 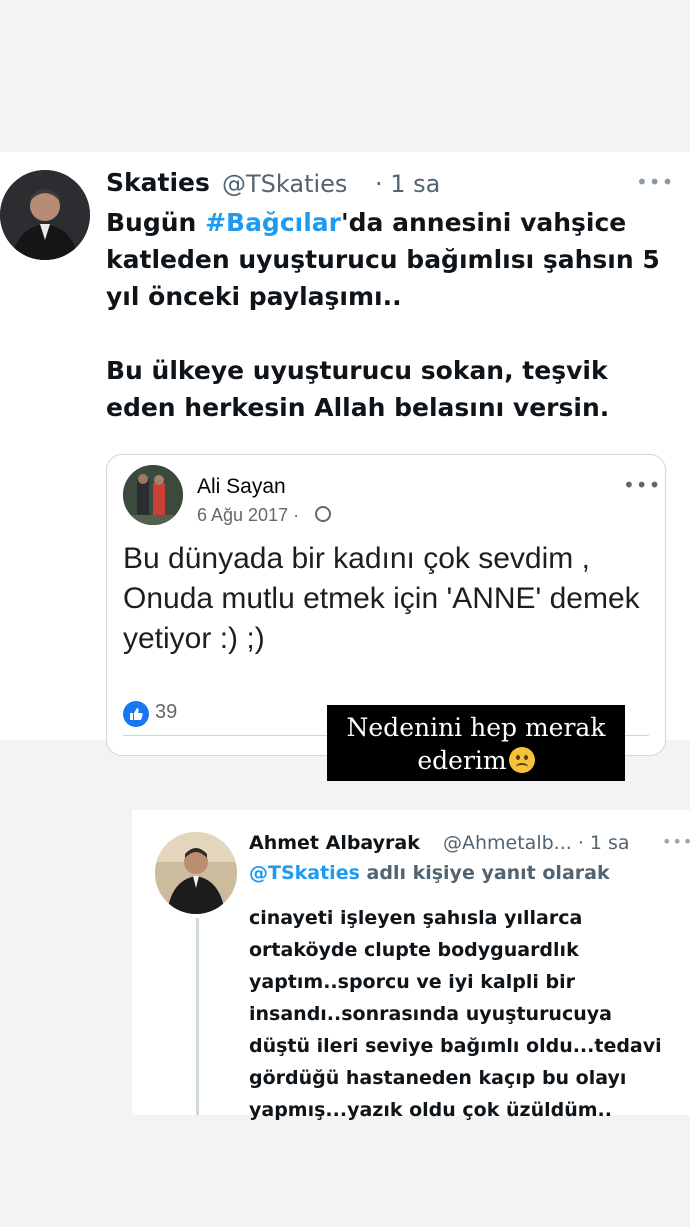 I want to click on user-avatar, so click(x=45, y=215).